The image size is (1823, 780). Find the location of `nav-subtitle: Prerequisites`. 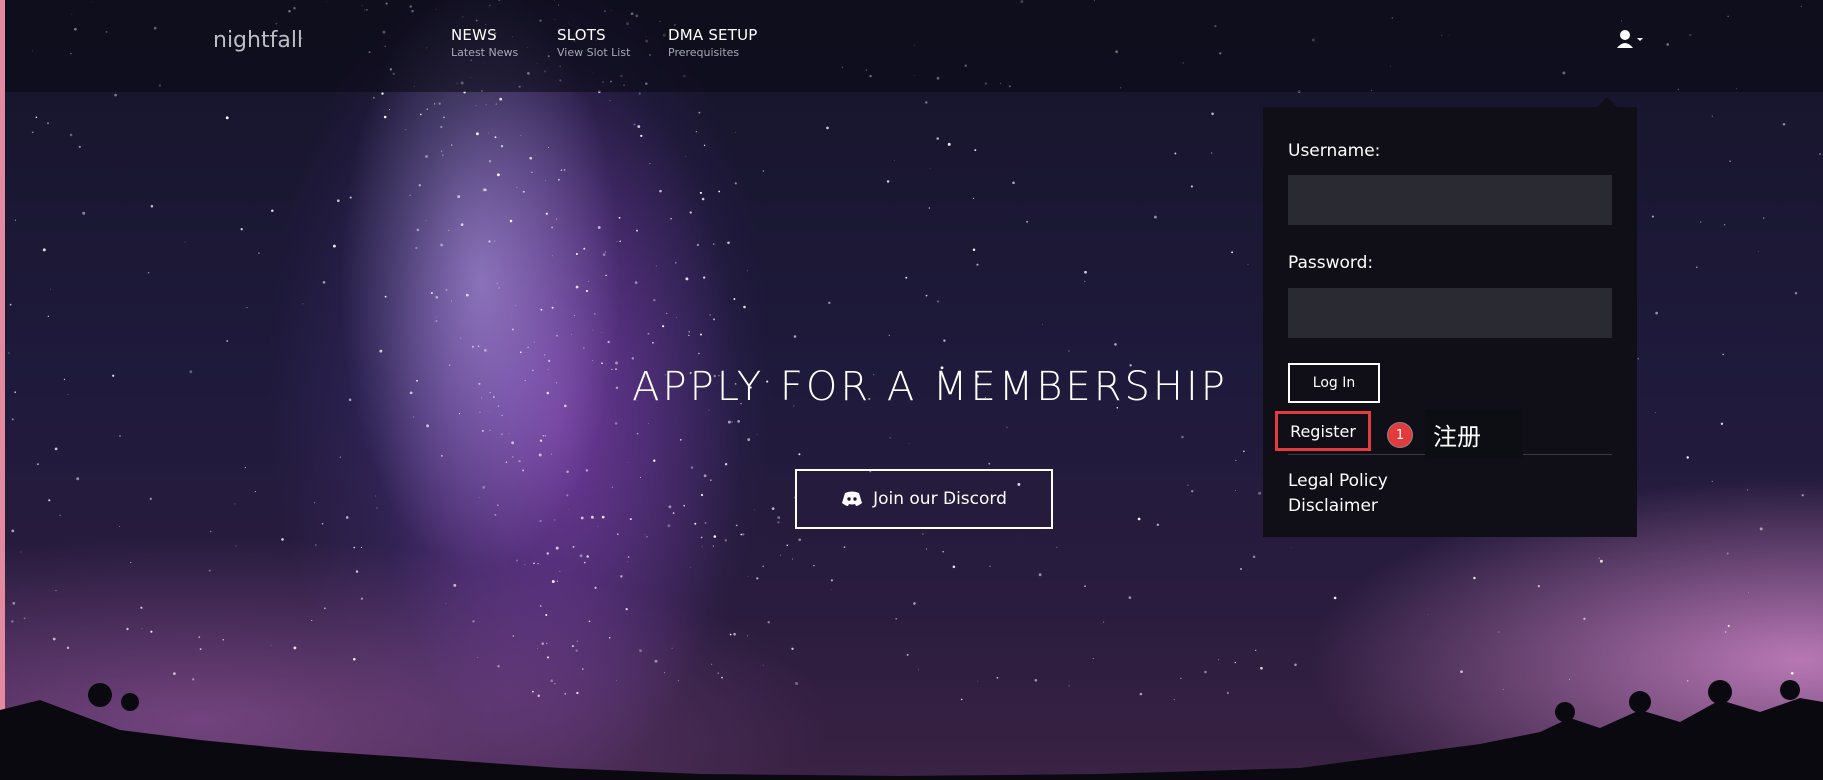

nav-subtitle: Prerequisites is located at coordinates (704, 52).